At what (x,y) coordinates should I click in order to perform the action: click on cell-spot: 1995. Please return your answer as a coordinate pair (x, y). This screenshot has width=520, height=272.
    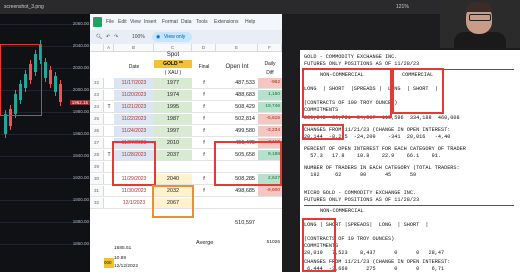
    Looking at the image, I should click on (173, 107).